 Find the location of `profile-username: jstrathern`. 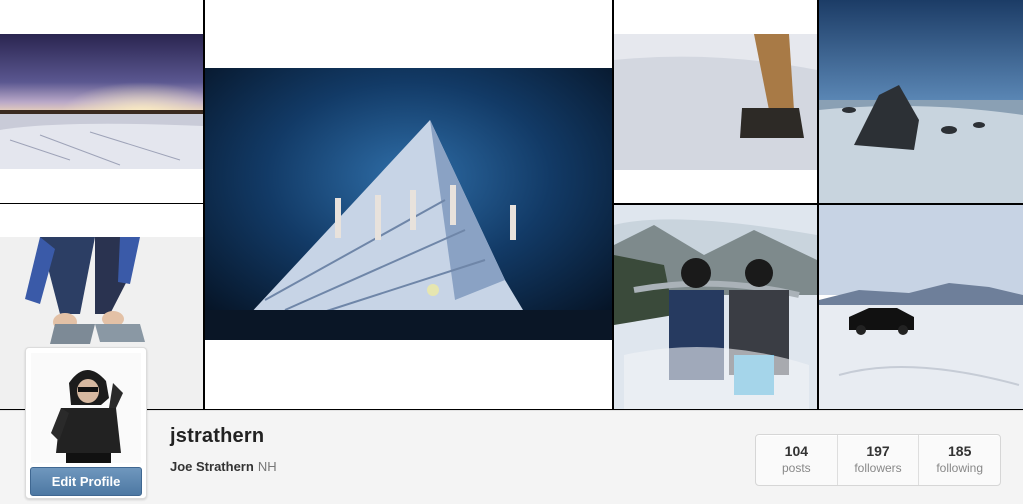

profile-username: jstrathern is located at coordinates (217, 436).